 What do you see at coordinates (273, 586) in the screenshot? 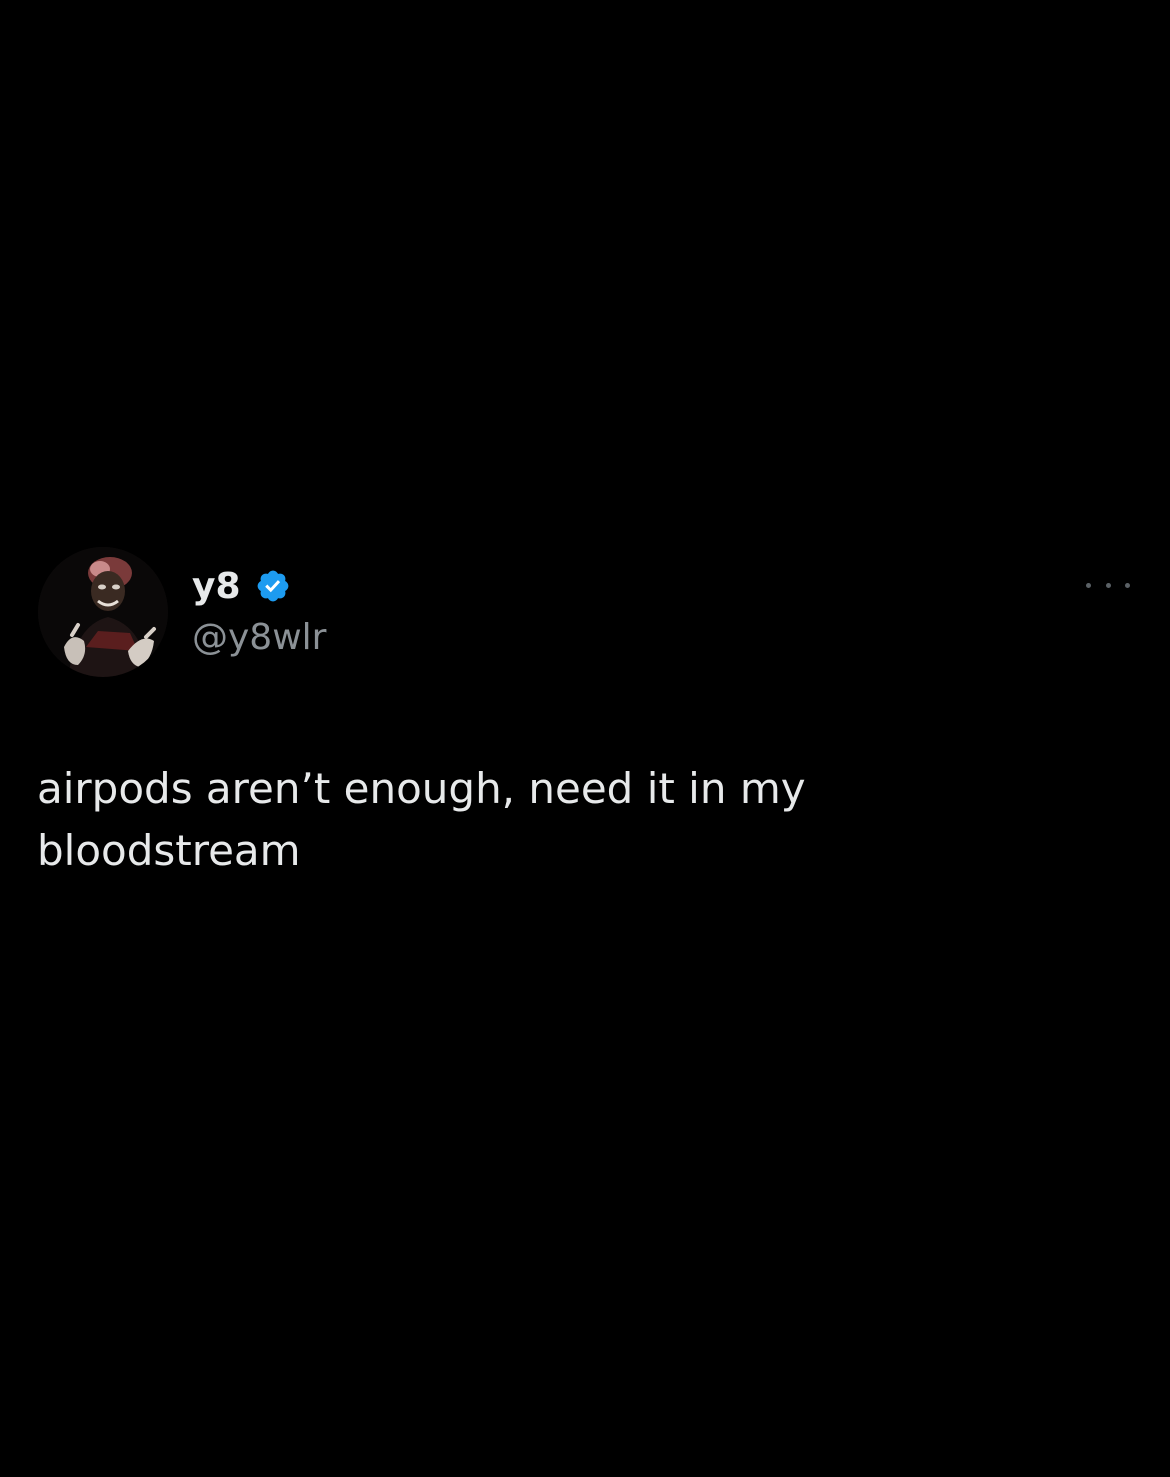
I see `verified-badge-icon` at bounding box center [273, 586].